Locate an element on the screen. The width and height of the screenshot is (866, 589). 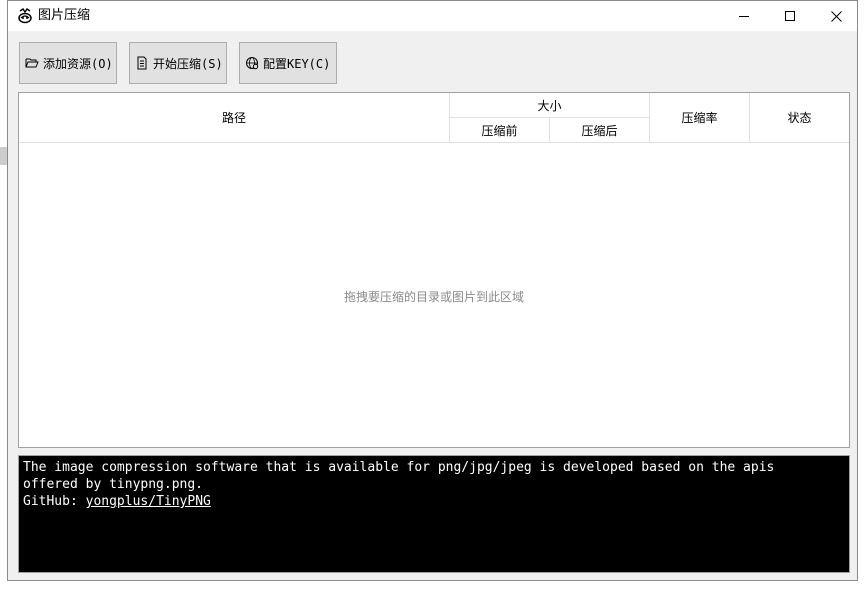
column-header-status: 状态 is located at coordinates (799, 118).